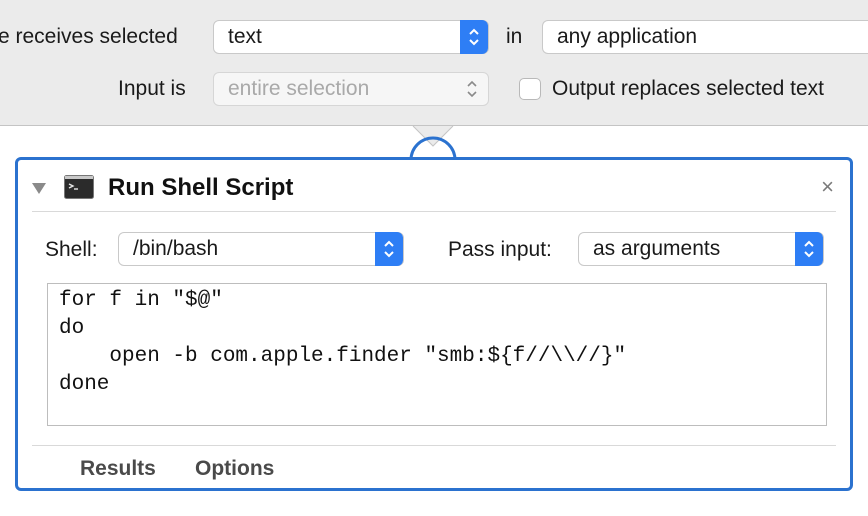  What do you see at coordinates (261, 249) in the screenshot?
I see `shell-popup: /bin/bash` at bounding box center [261, 249].